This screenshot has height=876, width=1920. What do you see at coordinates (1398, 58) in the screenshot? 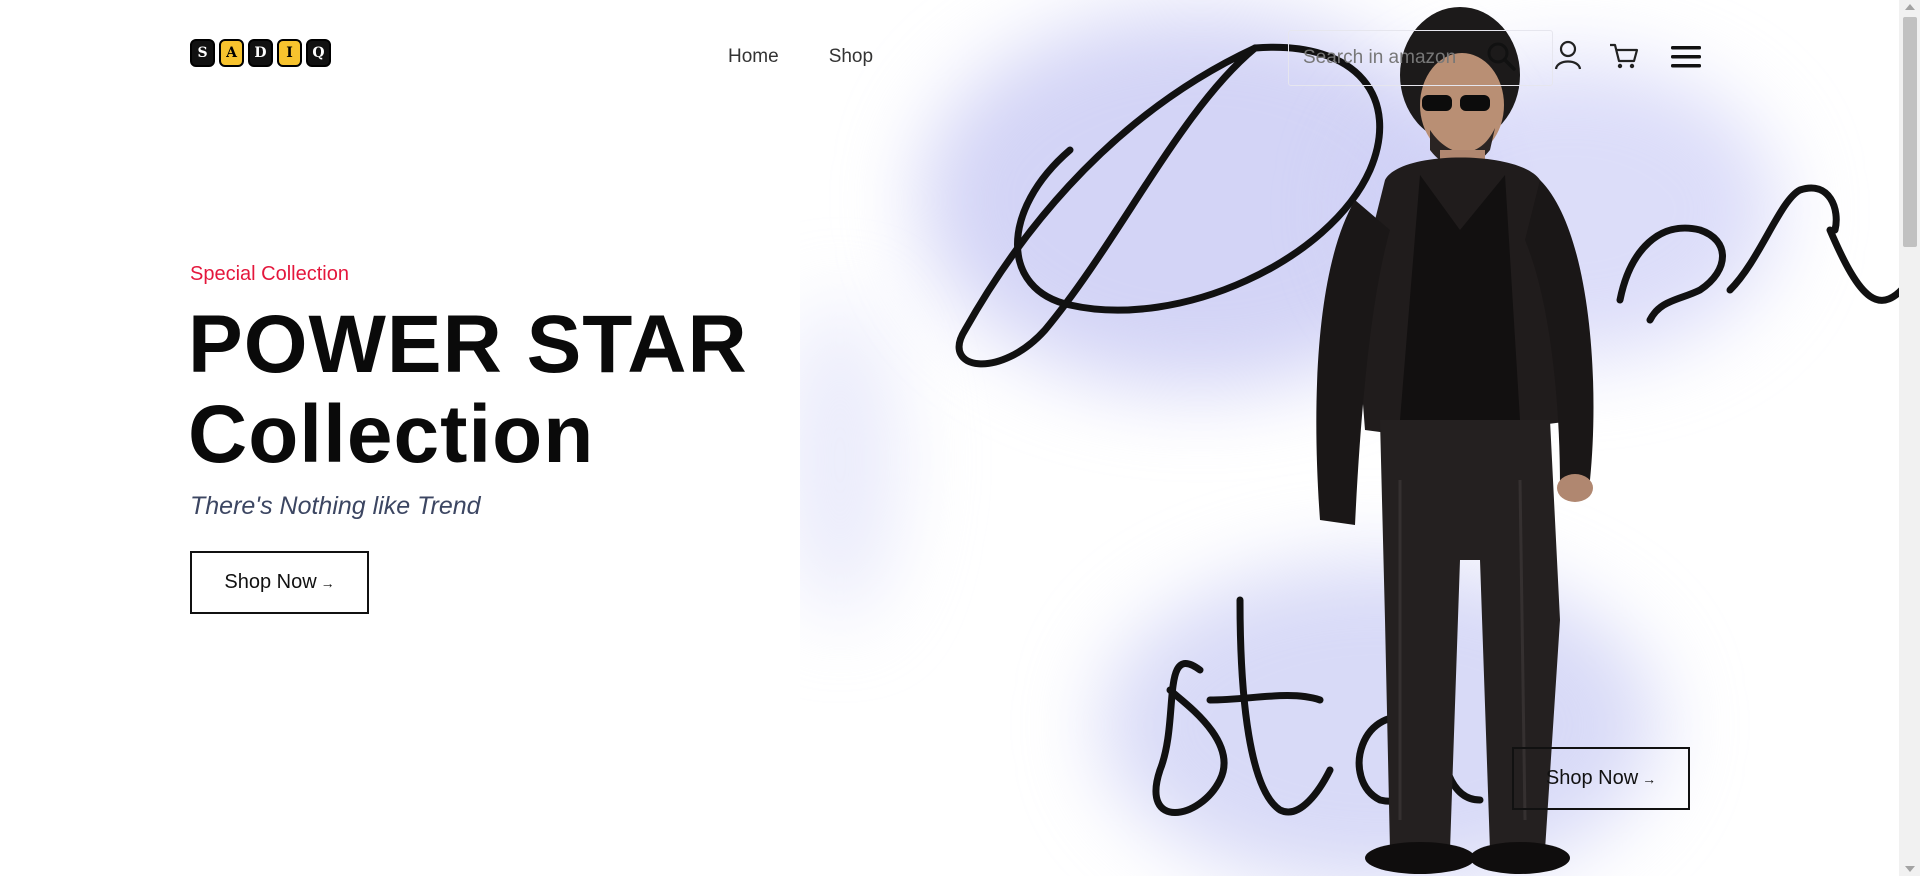
I see `search-input` at bounding box center [1398, 58].